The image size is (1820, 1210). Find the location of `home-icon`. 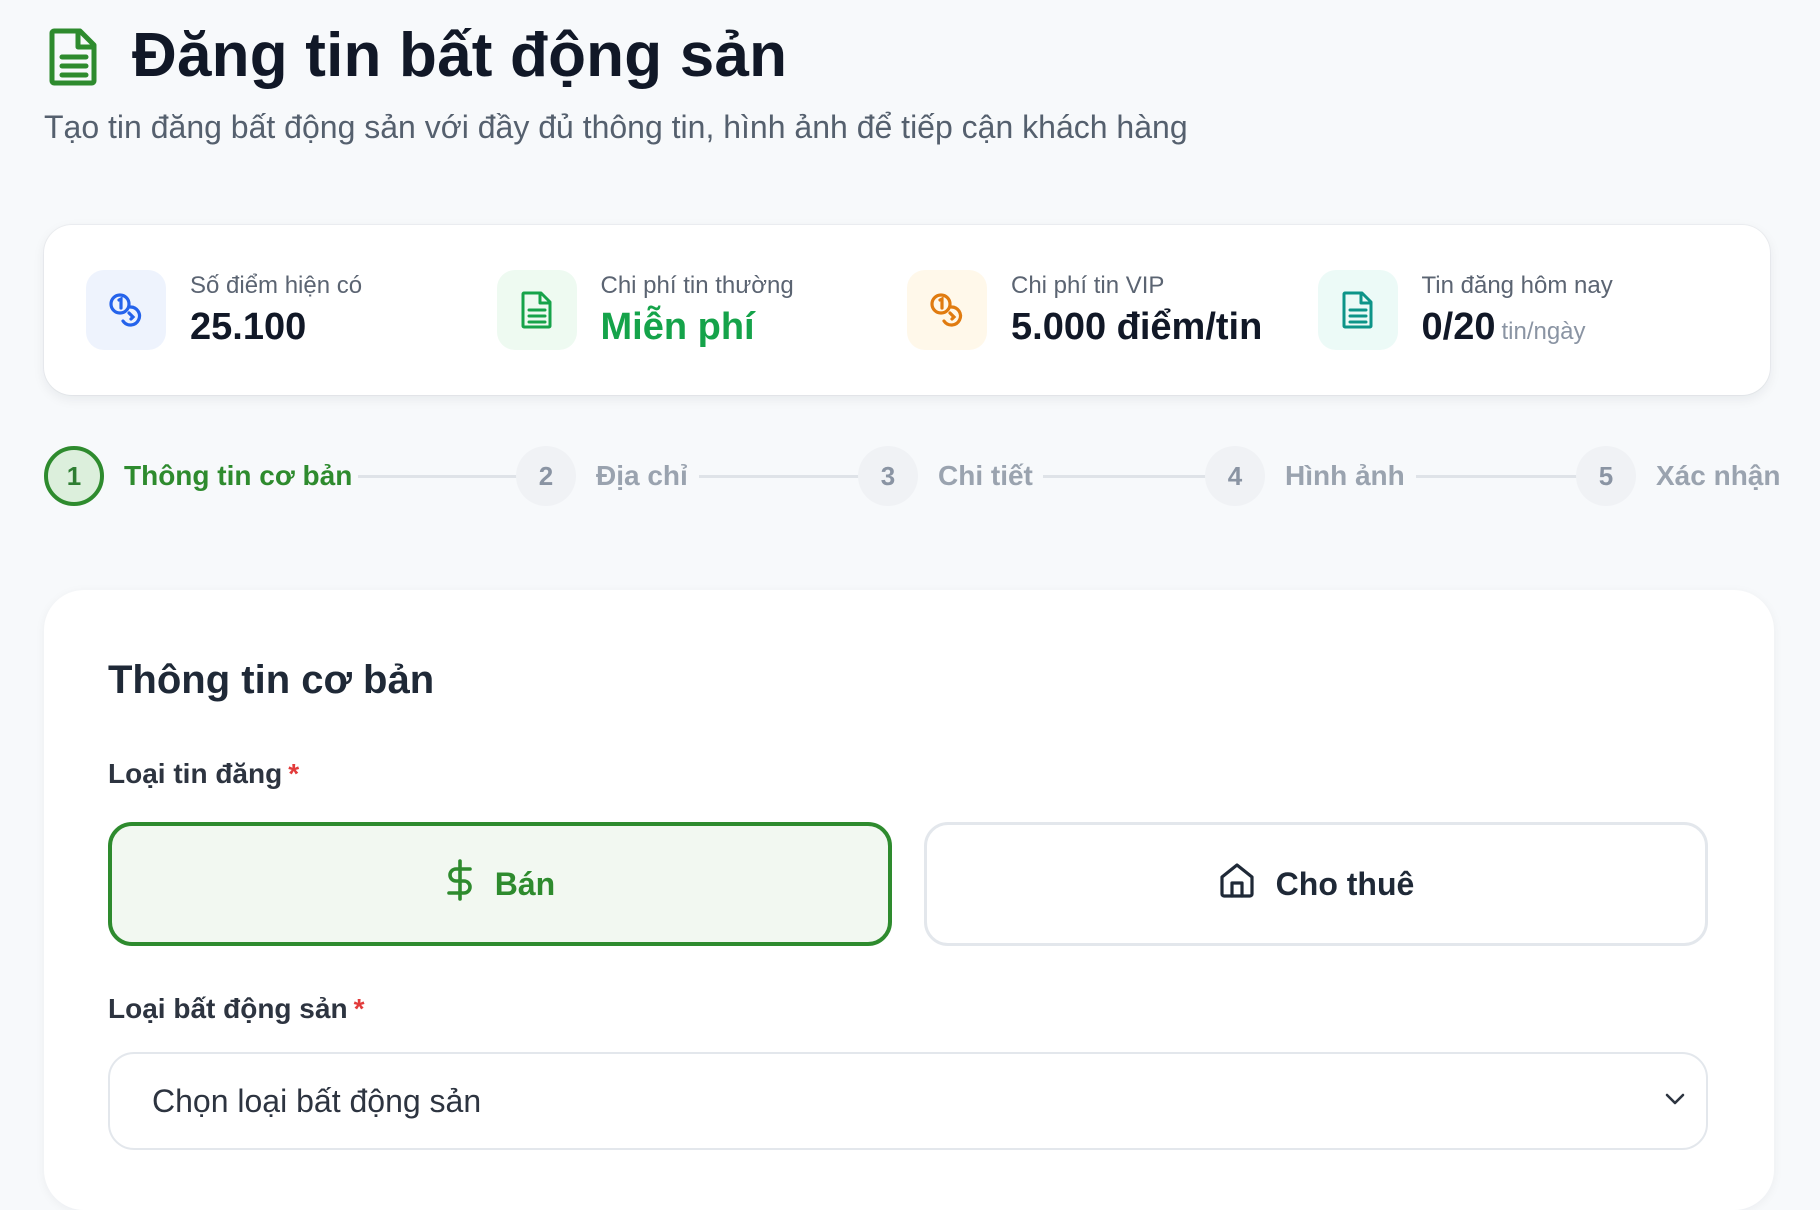

home-icon is located at coordinates (1237, 884).